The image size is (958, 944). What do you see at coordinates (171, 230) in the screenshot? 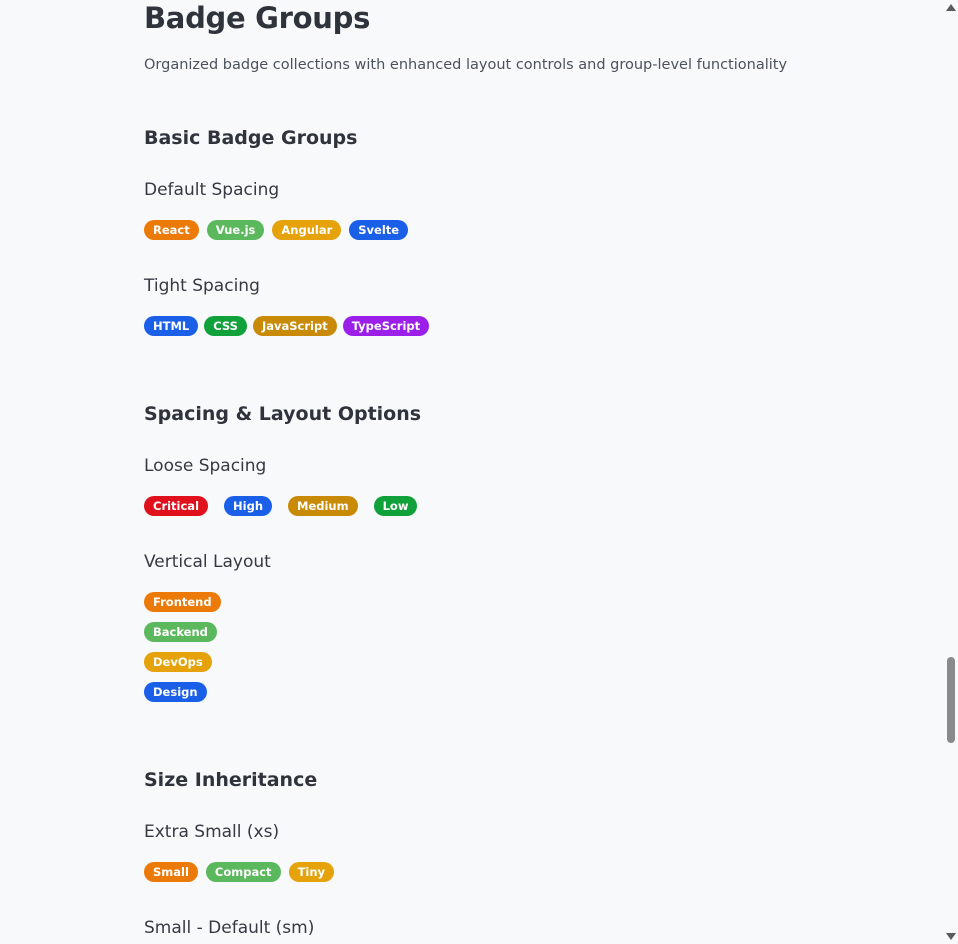
I see `badge-react: React` at bounding box center [171, 230].